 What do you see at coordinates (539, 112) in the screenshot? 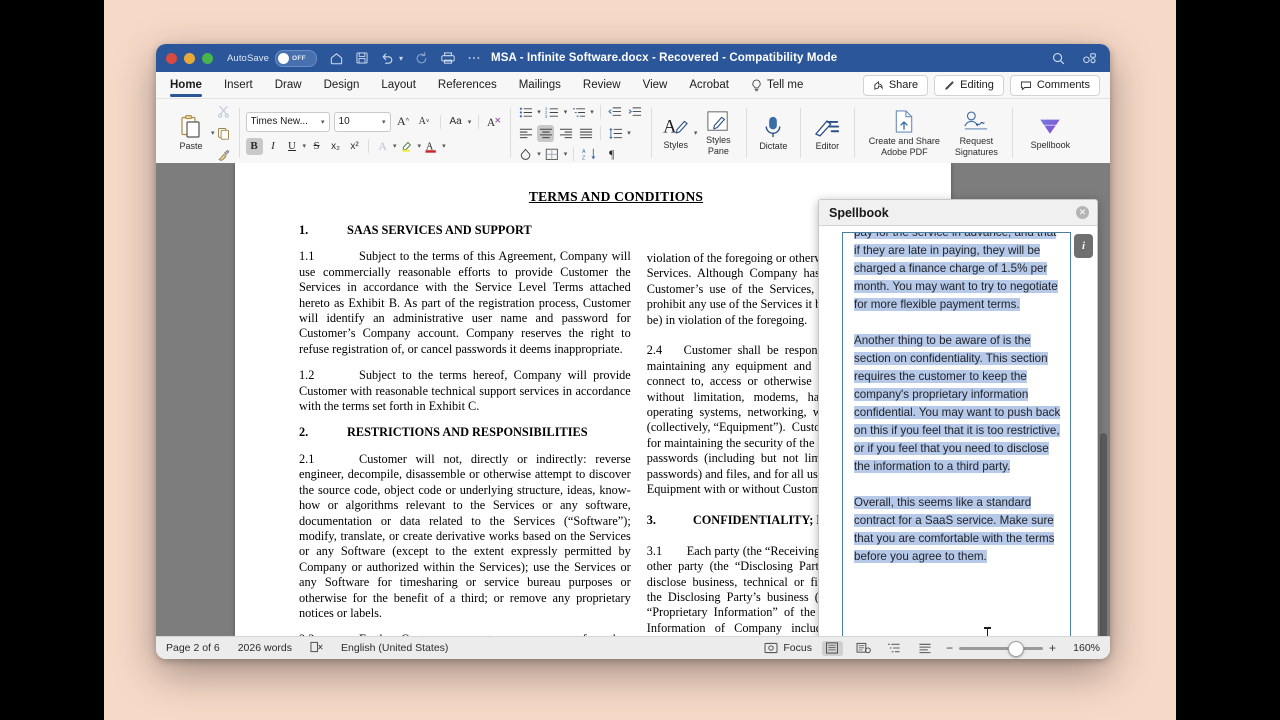
I see `bullets-caret: ▾` at bounding box center [539, 112].